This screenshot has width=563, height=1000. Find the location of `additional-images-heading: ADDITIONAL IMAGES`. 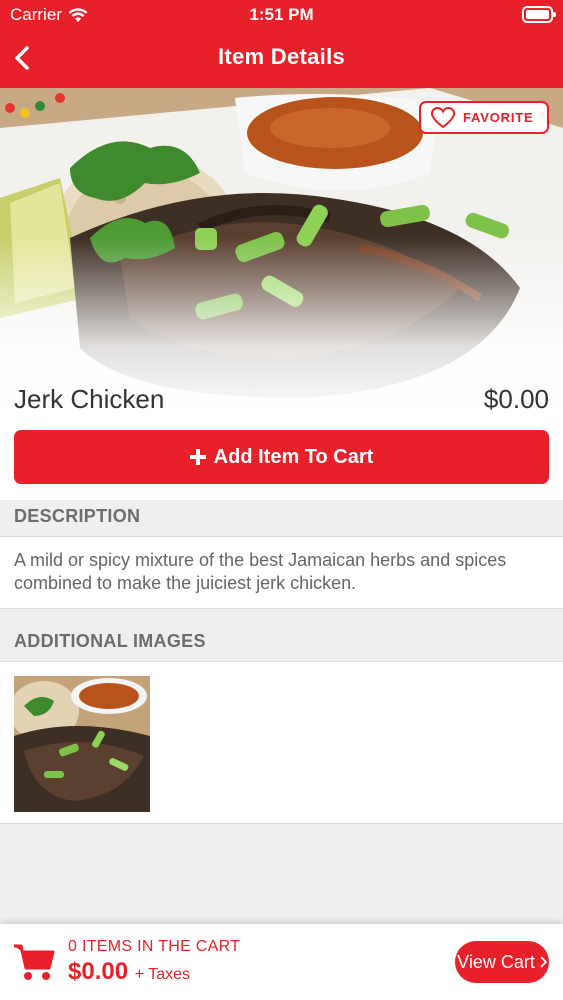

additional-images-heading: ADDITIONAL IMAGES is located at coordinates (110, 641).